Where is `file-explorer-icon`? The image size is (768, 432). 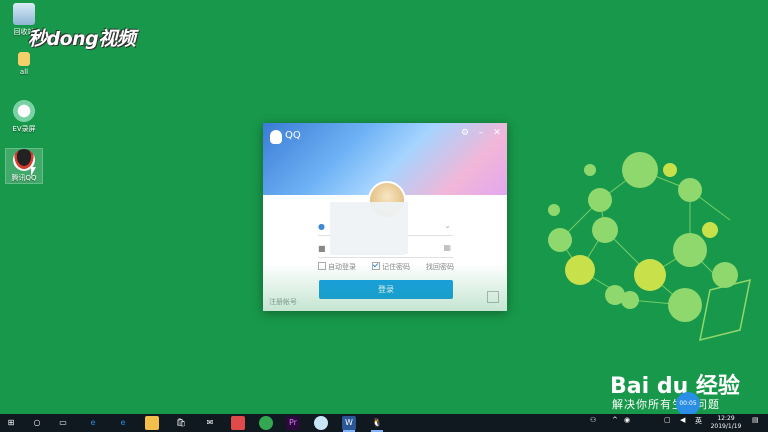
file-explorer-icon is located at coordinates (152, 423).